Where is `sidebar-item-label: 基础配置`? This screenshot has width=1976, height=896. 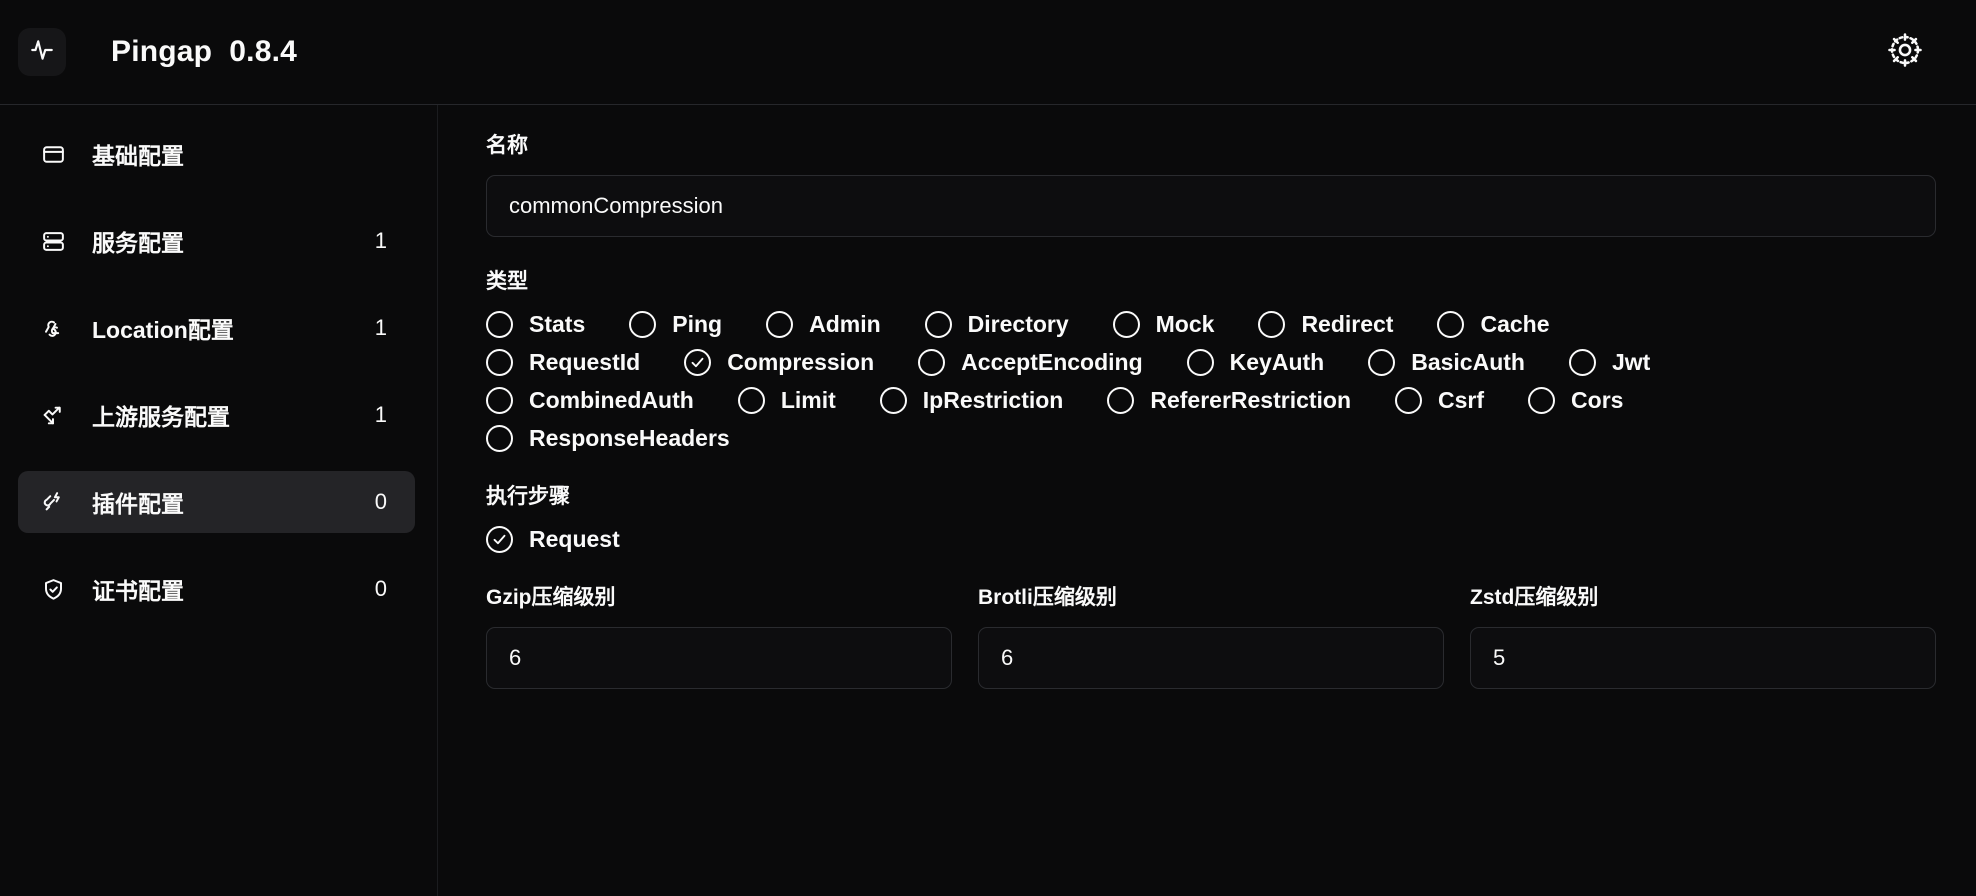 sidebar-item-label: 基础配置 is located at coordinates (138, 156).